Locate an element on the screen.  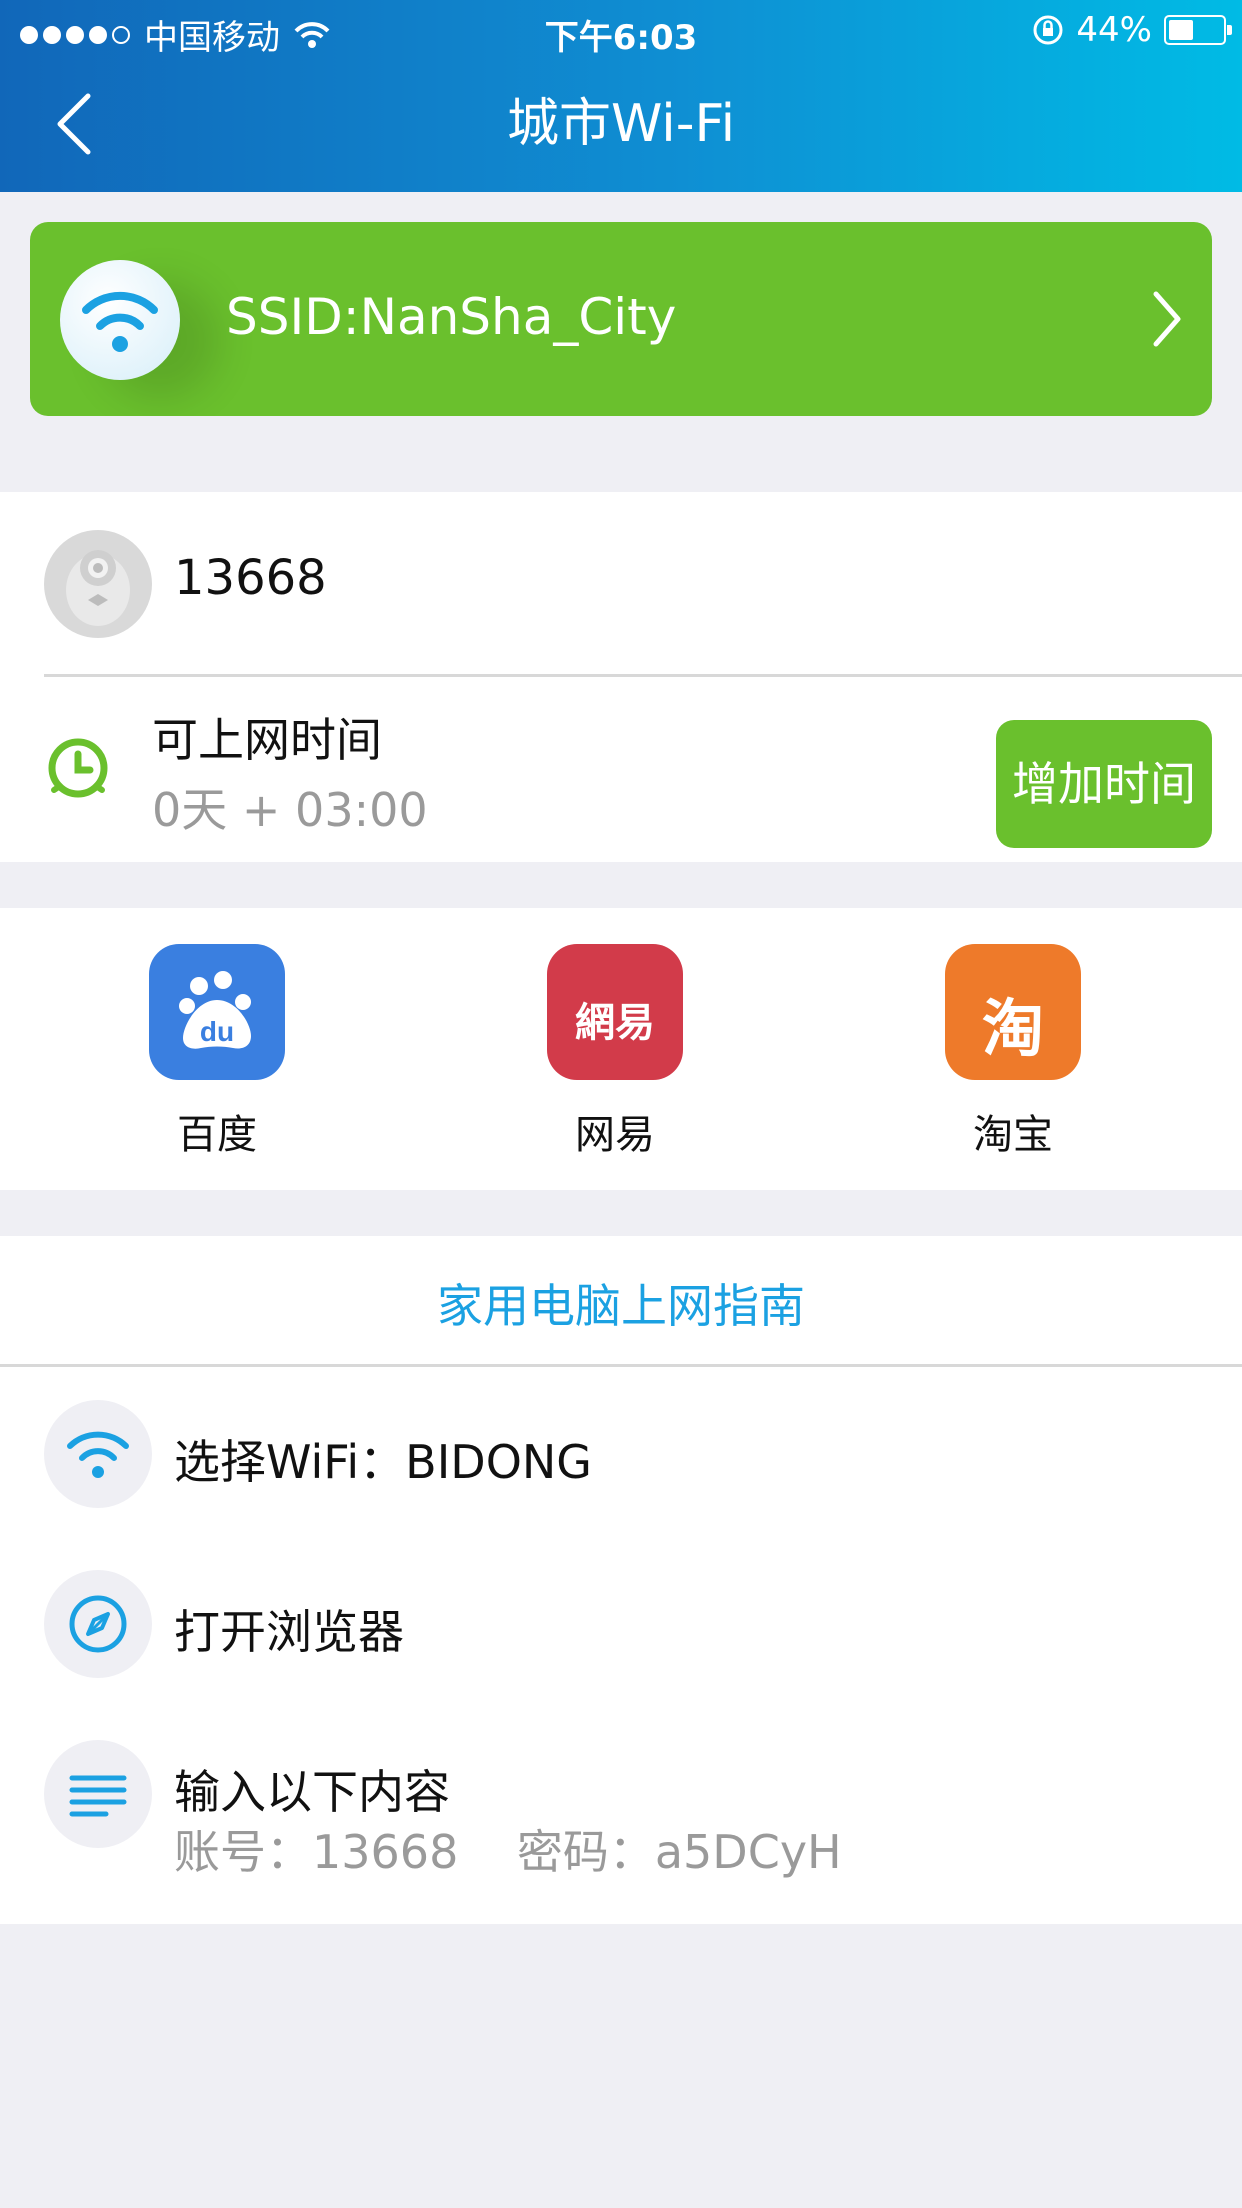
step-input-badge is located at coordinates (98, 1794).